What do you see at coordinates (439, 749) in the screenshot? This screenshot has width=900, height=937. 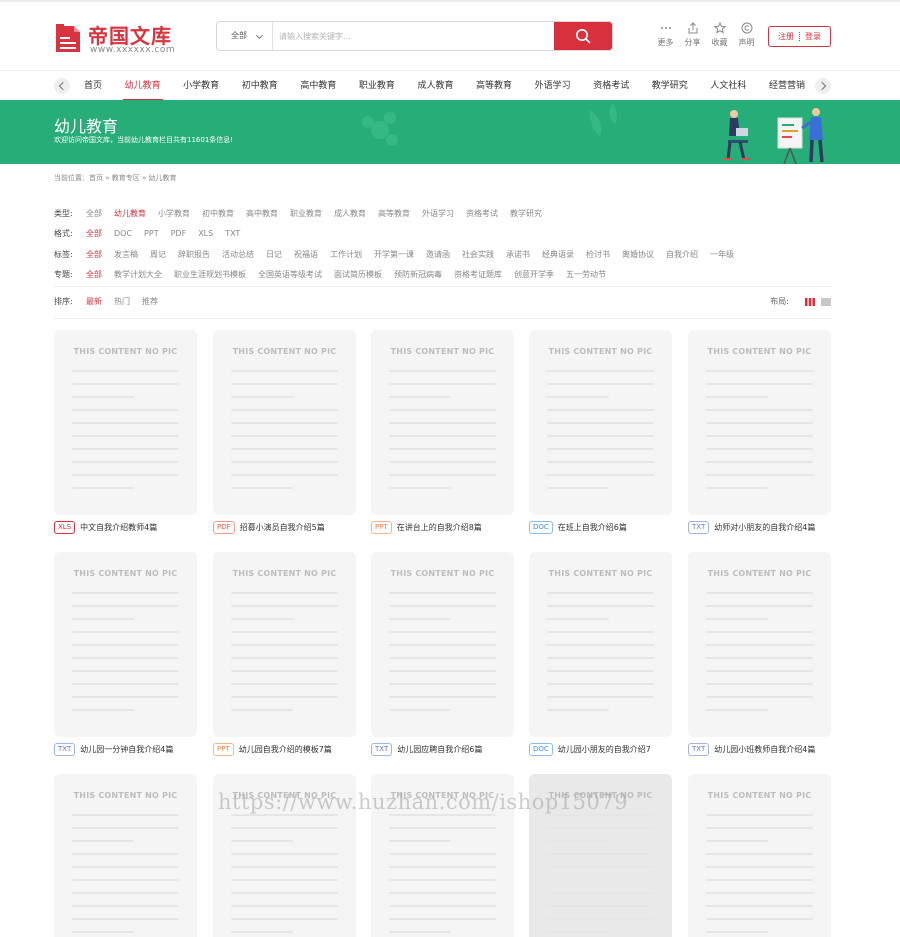 I see `document-title-link: 幼儿园应聘自我介绍6篇` at bounding box center [439, 749].